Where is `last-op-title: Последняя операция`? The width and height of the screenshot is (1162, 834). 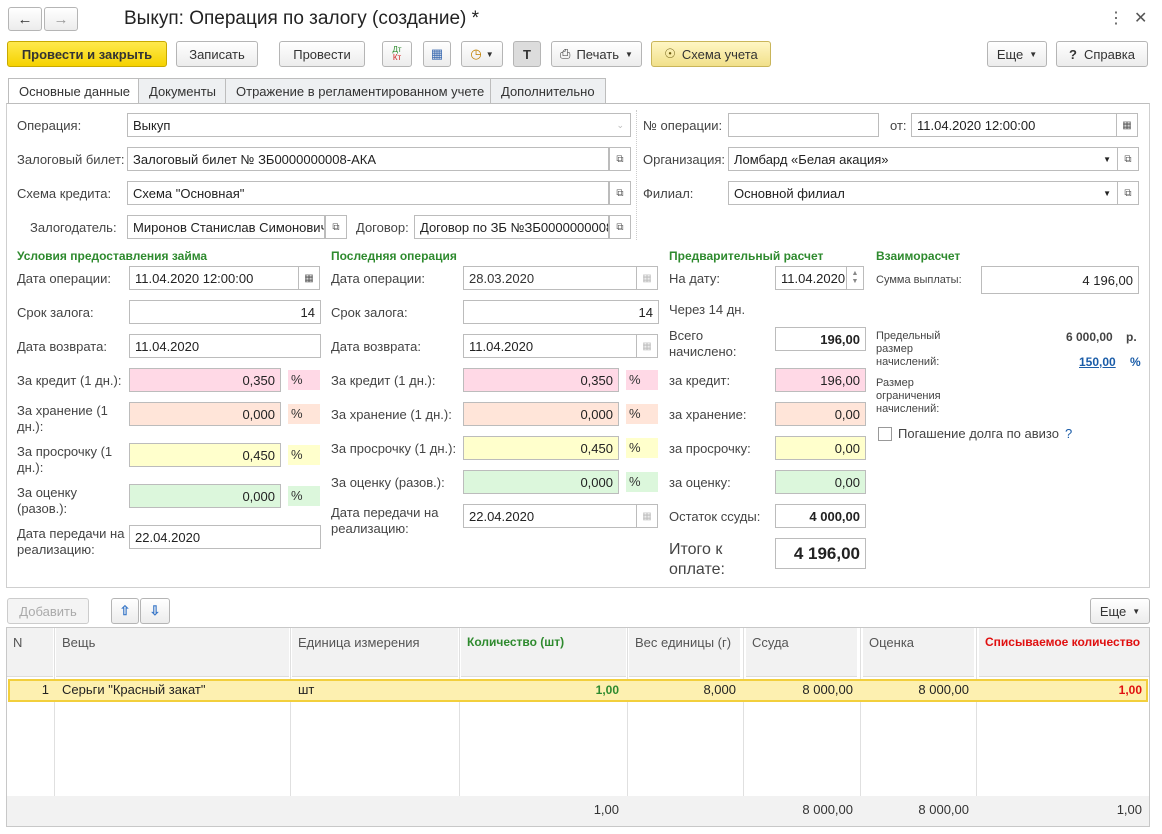 last-op-title: Последняя операция is located at coordinates (394, 256).